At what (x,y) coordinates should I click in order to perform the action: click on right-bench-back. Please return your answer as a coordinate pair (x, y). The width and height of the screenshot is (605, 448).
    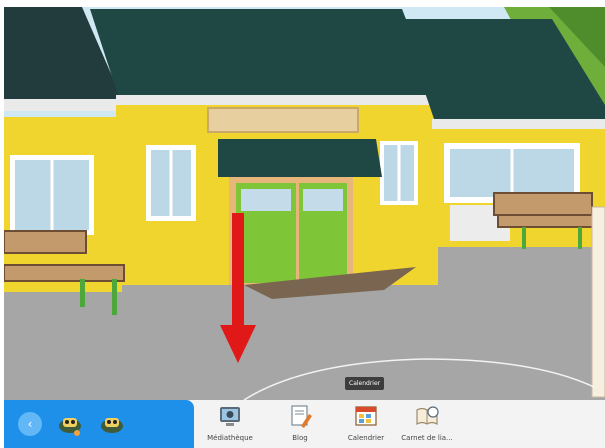
    Looking at the image, I should click on (543, 204).